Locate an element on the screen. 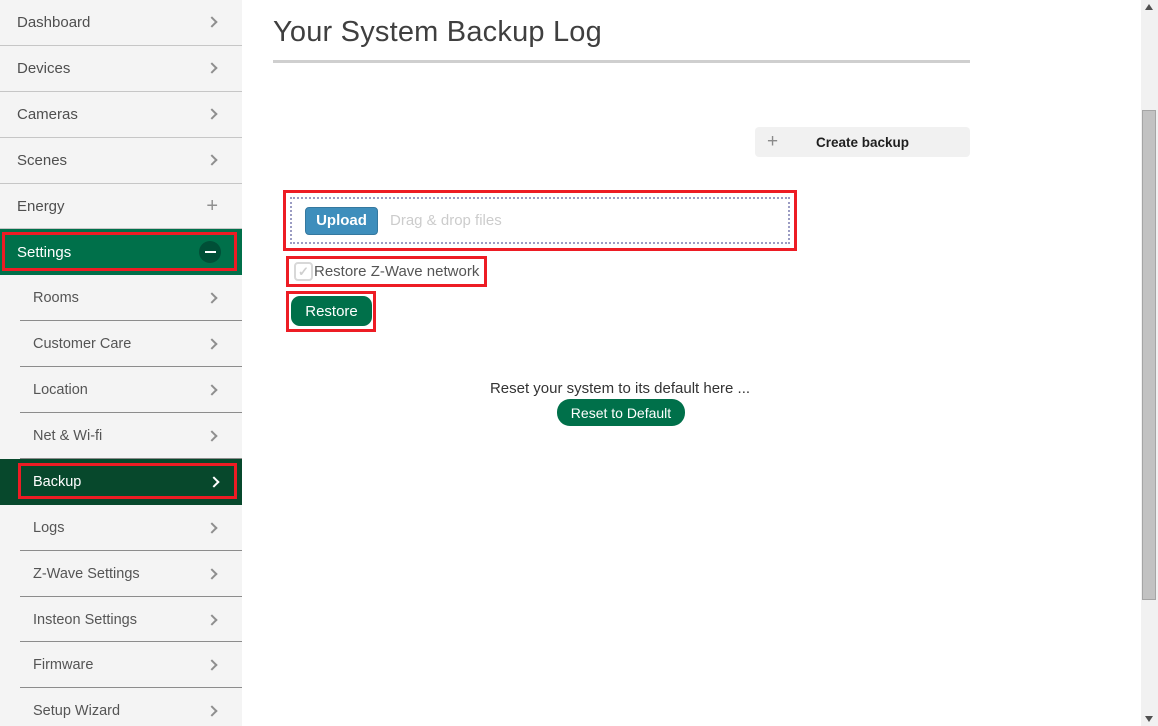  scroll-up-arrow-icon is located at coordinates (1149, 7).